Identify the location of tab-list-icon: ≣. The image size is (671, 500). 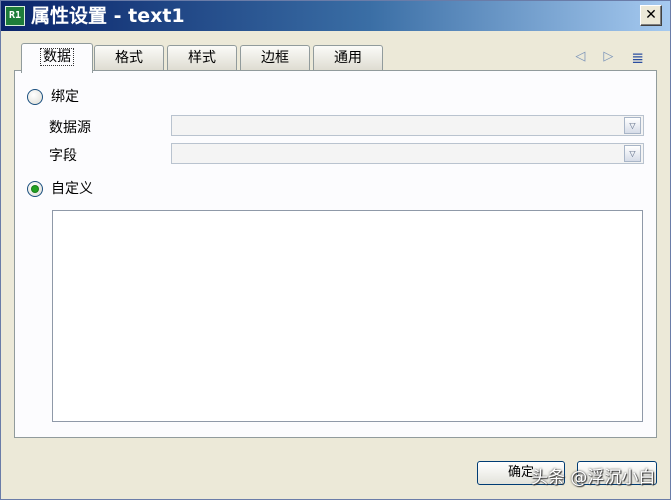
(637, 58).